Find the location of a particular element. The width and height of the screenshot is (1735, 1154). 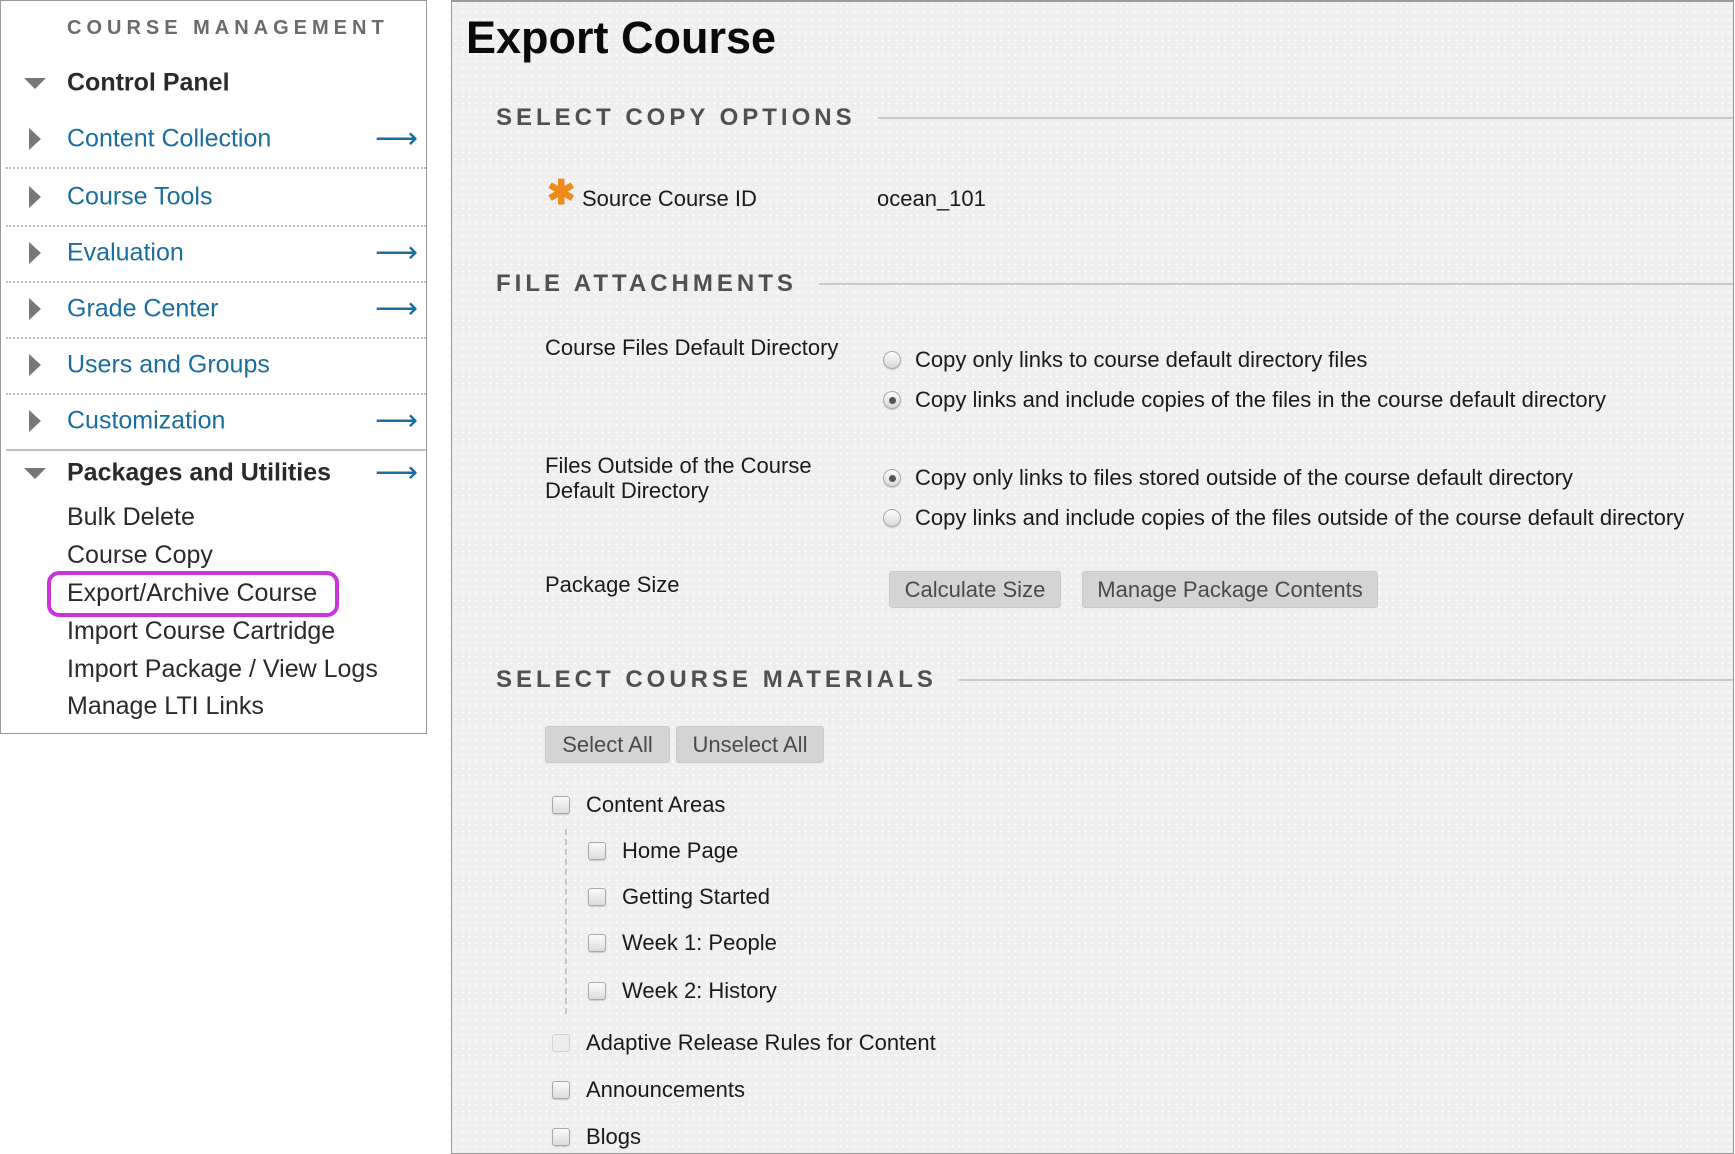

sidebar-item-packages-and-utilities: Packages and Utilities ⟶ is located at coordinates (216, 473).